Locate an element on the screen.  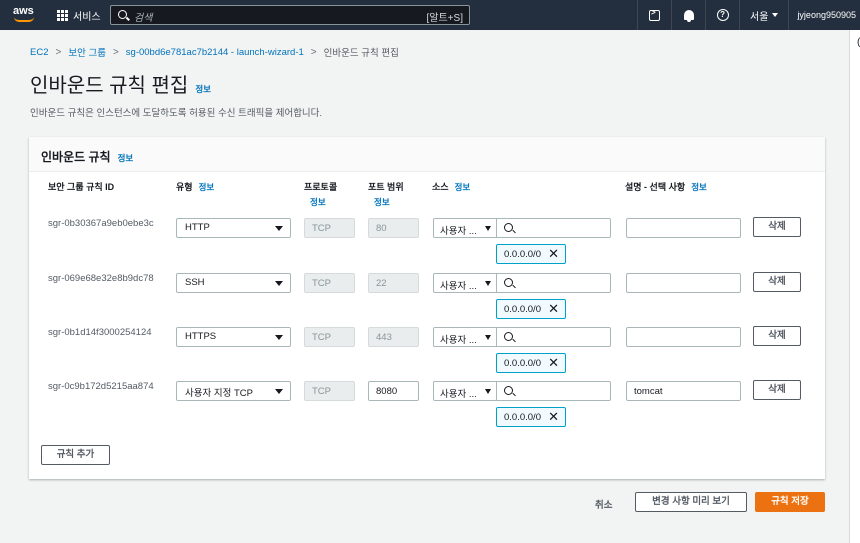
column-header-source: 소스 정보 is located at coordinates (451, 186).